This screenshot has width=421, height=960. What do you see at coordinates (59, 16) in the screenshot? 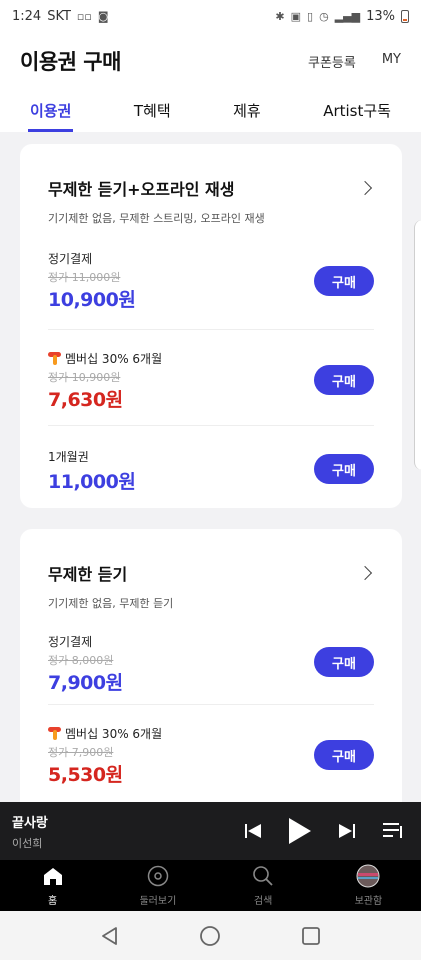
I see `status-carrier: SKT` at bounding box center [59, 16].